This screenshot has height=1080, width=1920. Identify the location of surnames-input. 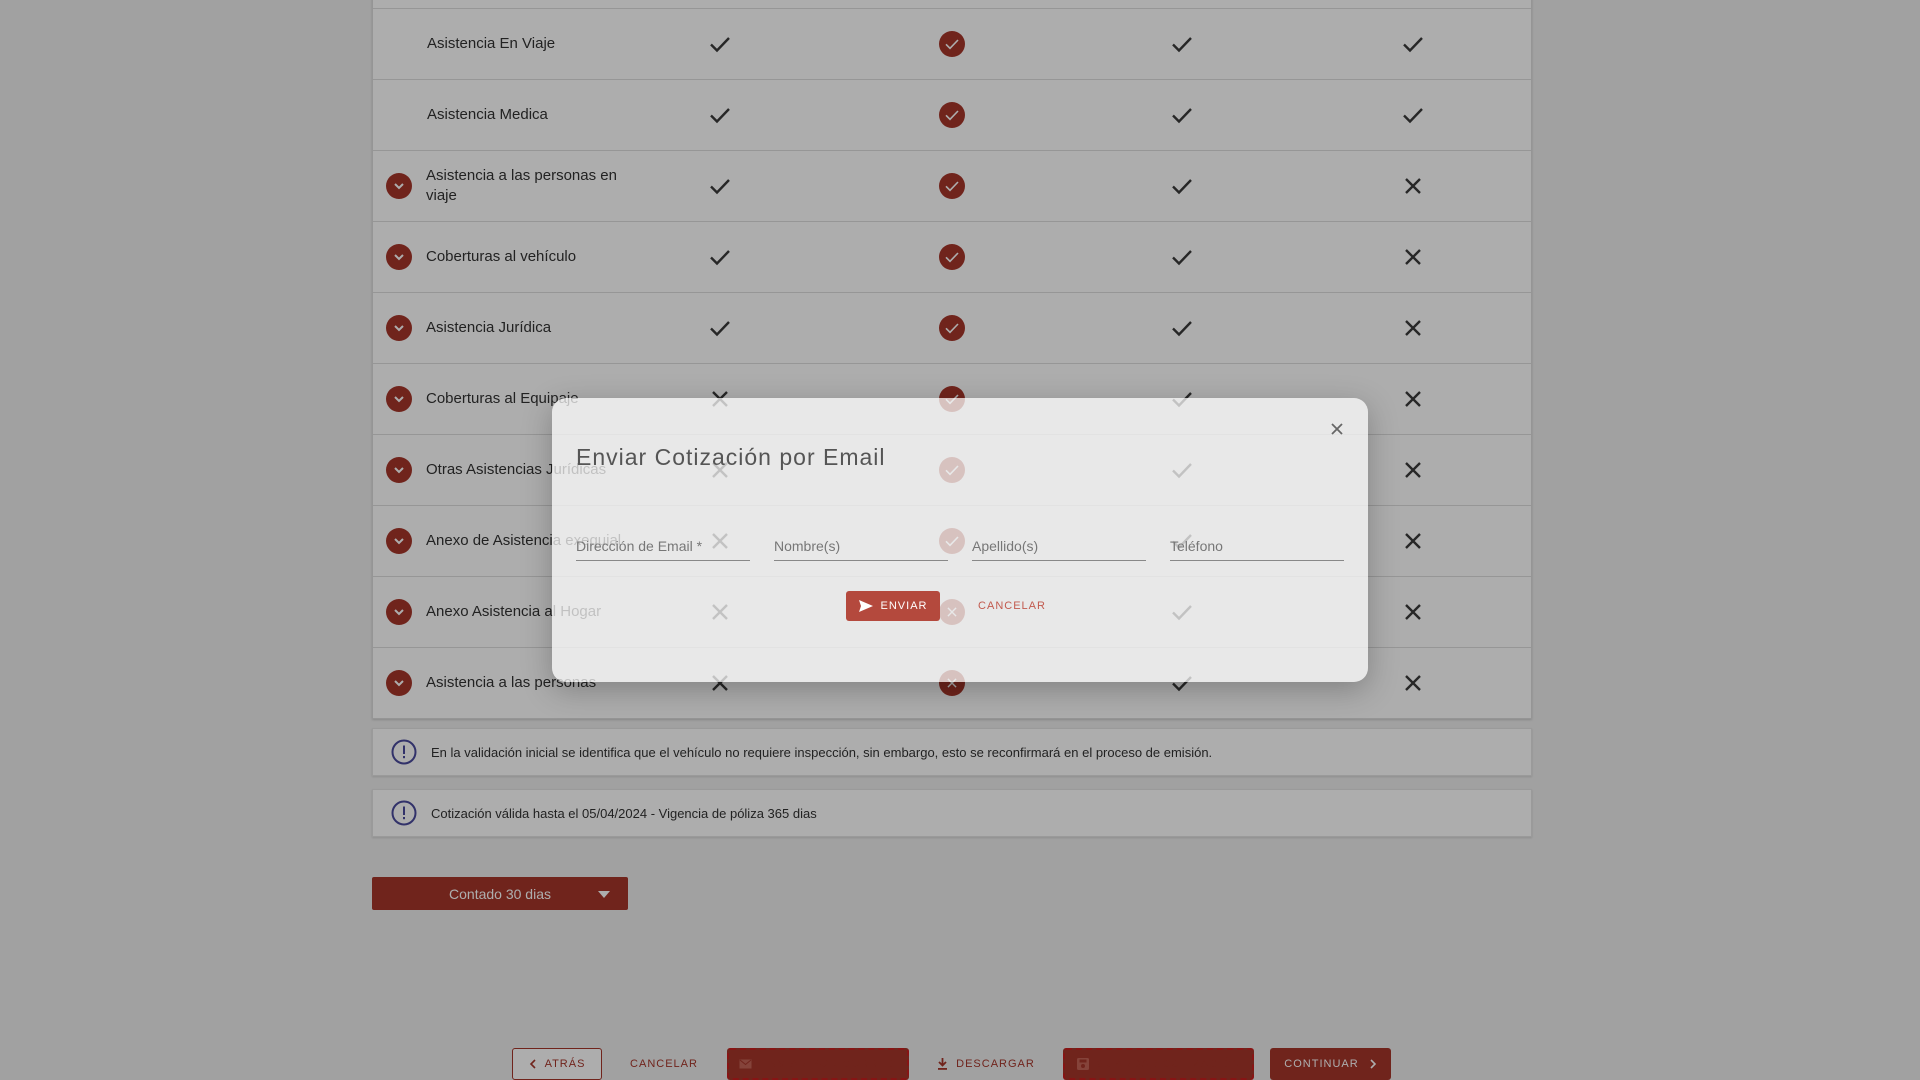
(1059, 546).